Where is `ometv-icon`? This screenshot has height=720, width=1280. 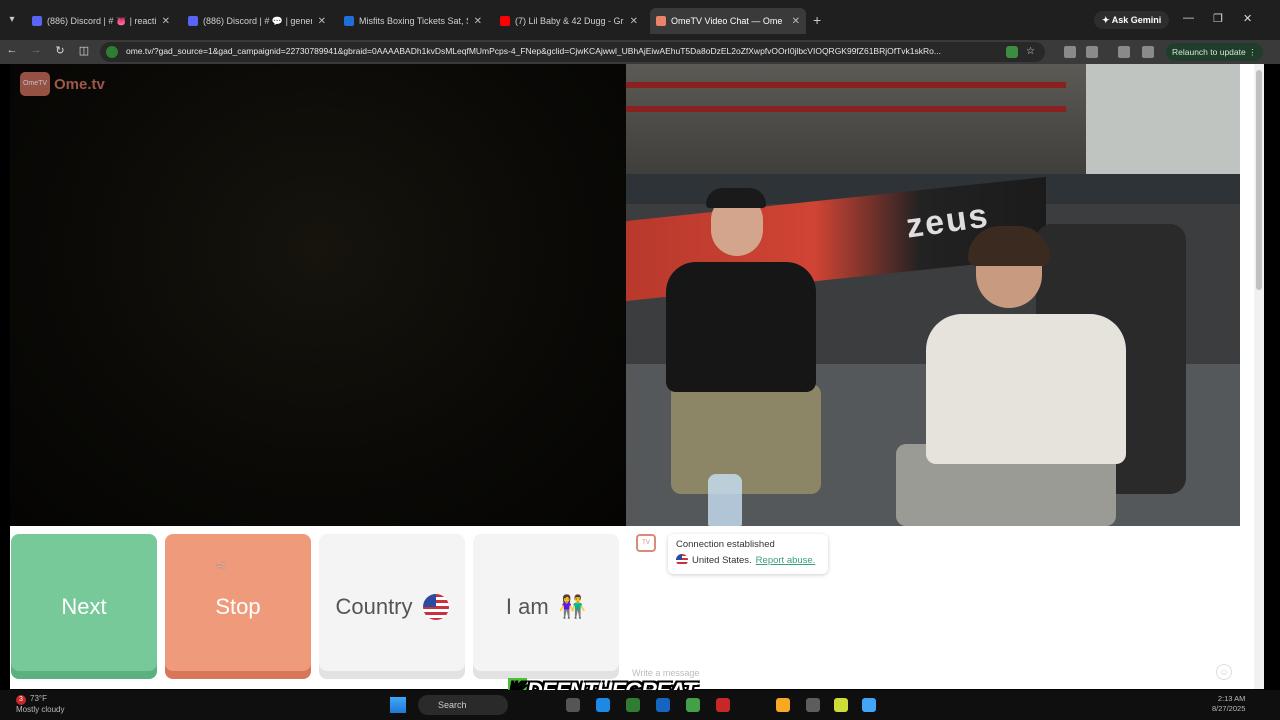
ometv-icon is located at coordinates (661, 21).